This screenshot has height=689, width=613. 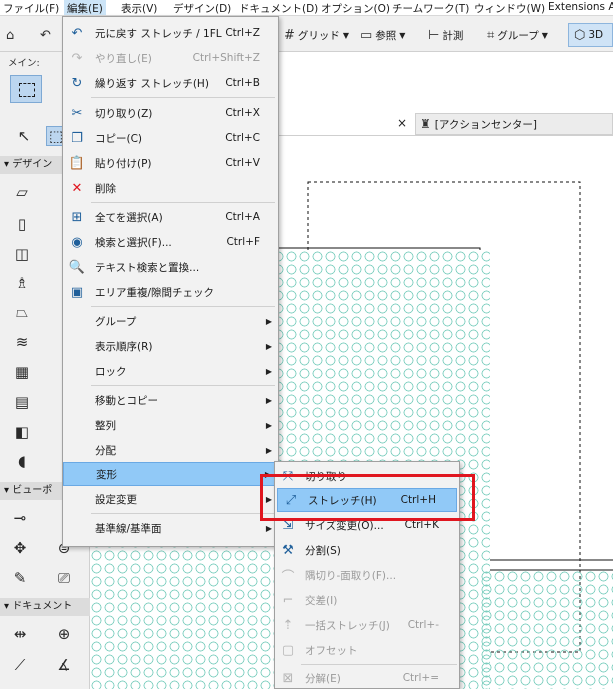 What do you see at coordinates (20, 634) in the screenshot?
I see `dimension-tool-icon: ⇹` at bounding box center [20, 634].